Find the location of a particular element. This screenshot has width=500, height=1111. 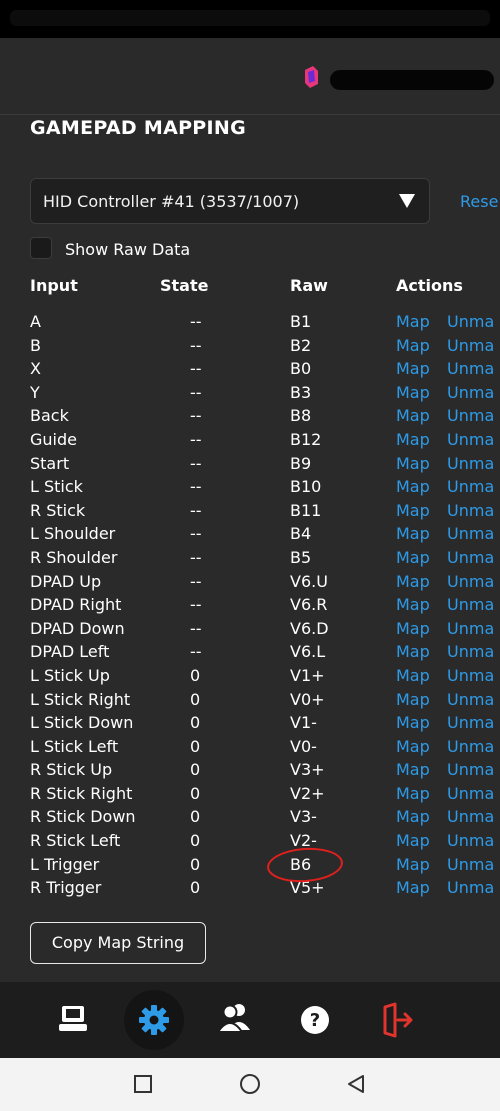

user-name-redaction is located at coordinates (412, 80).